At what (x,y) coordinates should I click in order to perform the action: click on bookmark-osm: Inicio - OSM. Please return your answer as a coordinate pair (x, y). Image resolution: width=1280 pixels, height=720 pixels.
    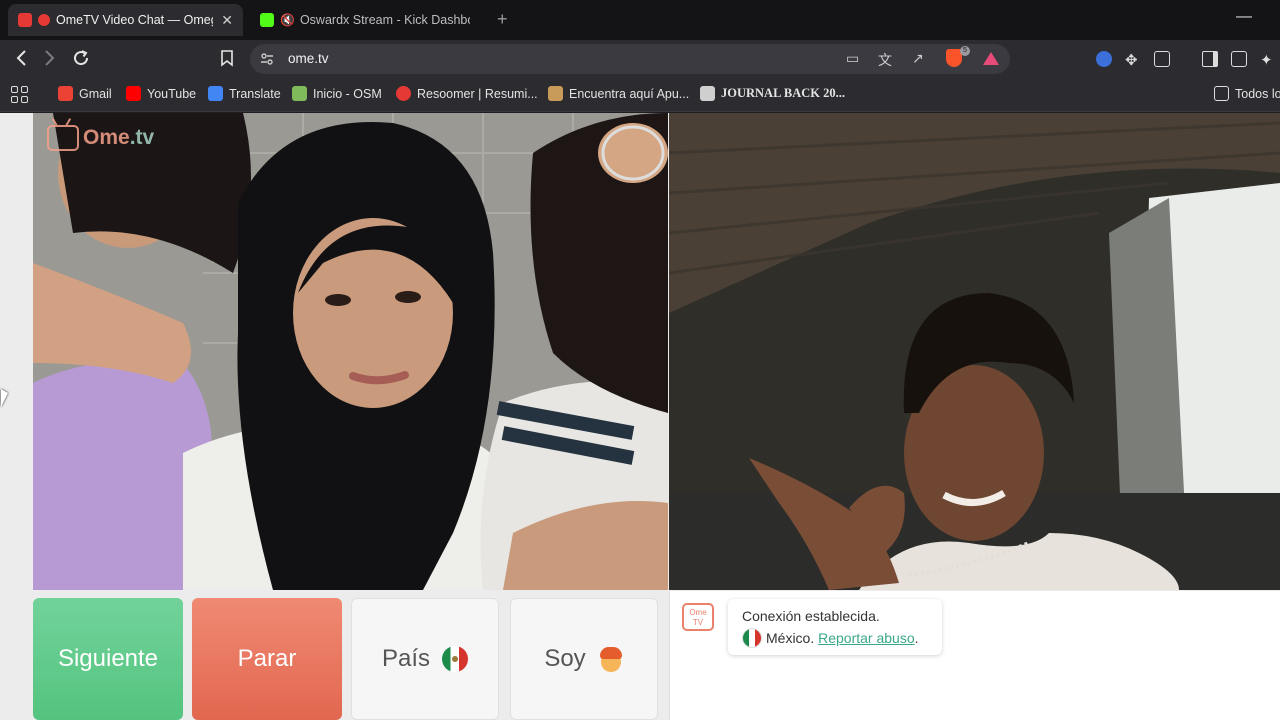
    Looking at the image, I should click on (337, 93).